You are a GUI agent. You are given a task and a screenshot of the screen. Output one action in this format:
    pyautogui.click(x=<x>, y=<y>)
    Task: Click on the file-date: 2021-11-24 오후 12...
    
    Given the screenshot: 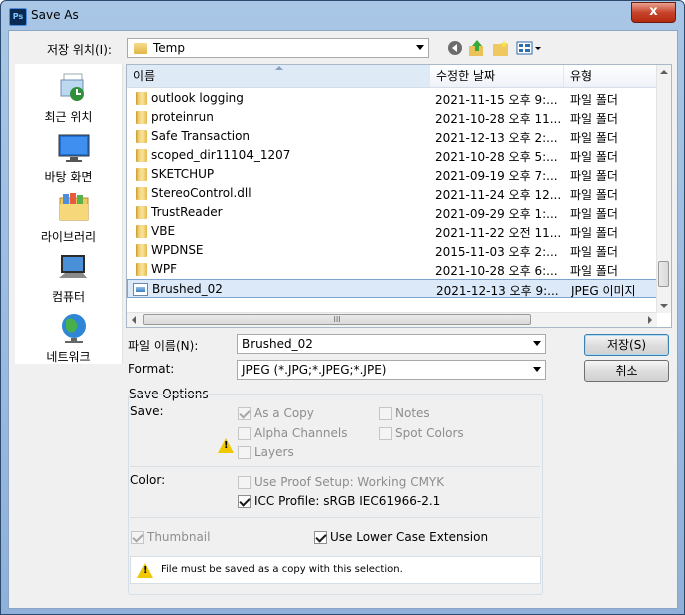 What is the action you would take?
    pyautogui.click(x=498, y=195)
    